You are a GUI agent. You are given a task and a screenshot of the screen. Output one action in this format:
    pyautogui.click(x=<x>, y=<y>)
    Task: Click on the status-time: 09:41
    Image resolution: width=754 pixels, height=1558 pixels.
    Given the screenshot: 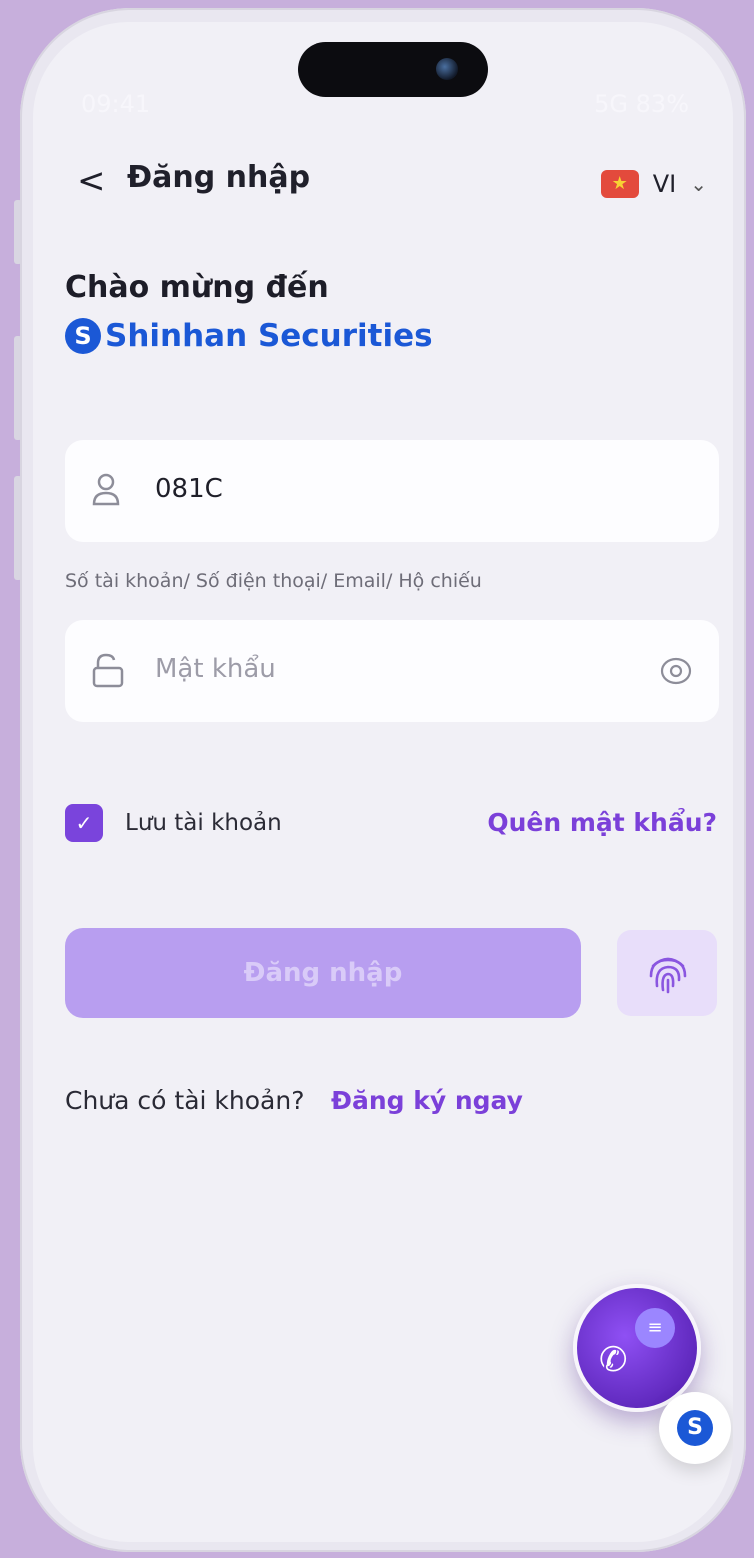 What is the action you would take?
    pyautogui.click(x=116, y=104)
    